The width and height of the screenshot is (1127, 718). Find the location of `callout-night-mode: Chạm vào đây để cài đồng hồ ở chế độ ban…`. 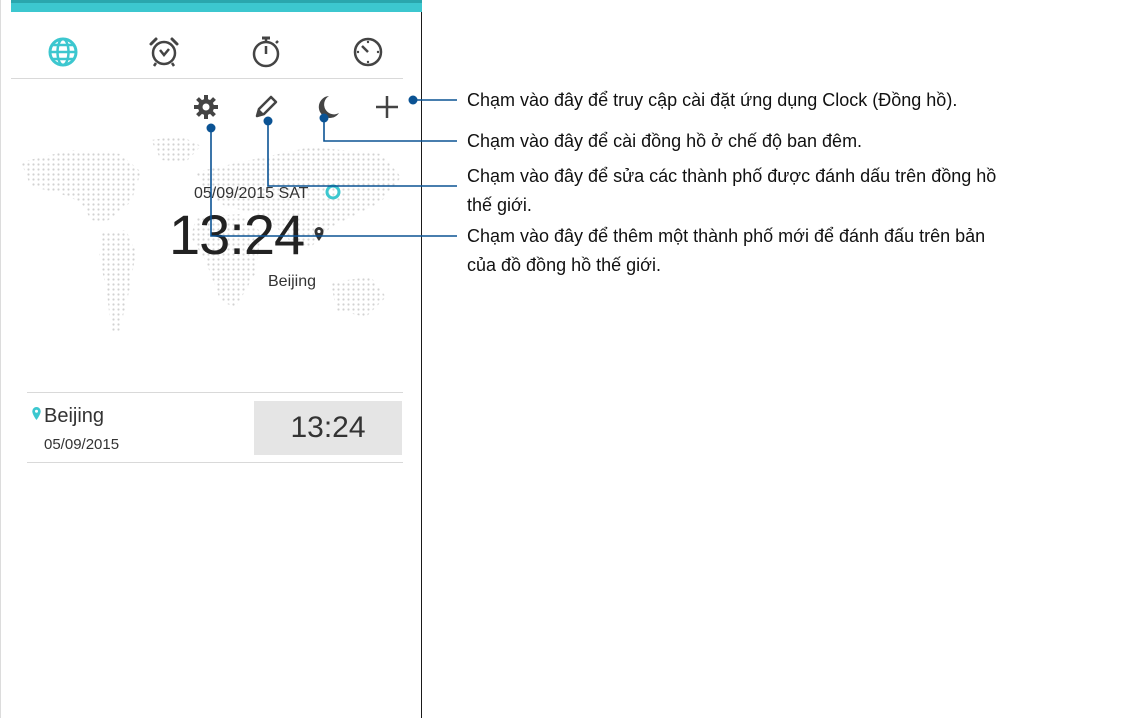

callout-night-mode: Chạm vào đây để cài đồng hồ ở chế độ ban… is located at coordinates (665, 141).